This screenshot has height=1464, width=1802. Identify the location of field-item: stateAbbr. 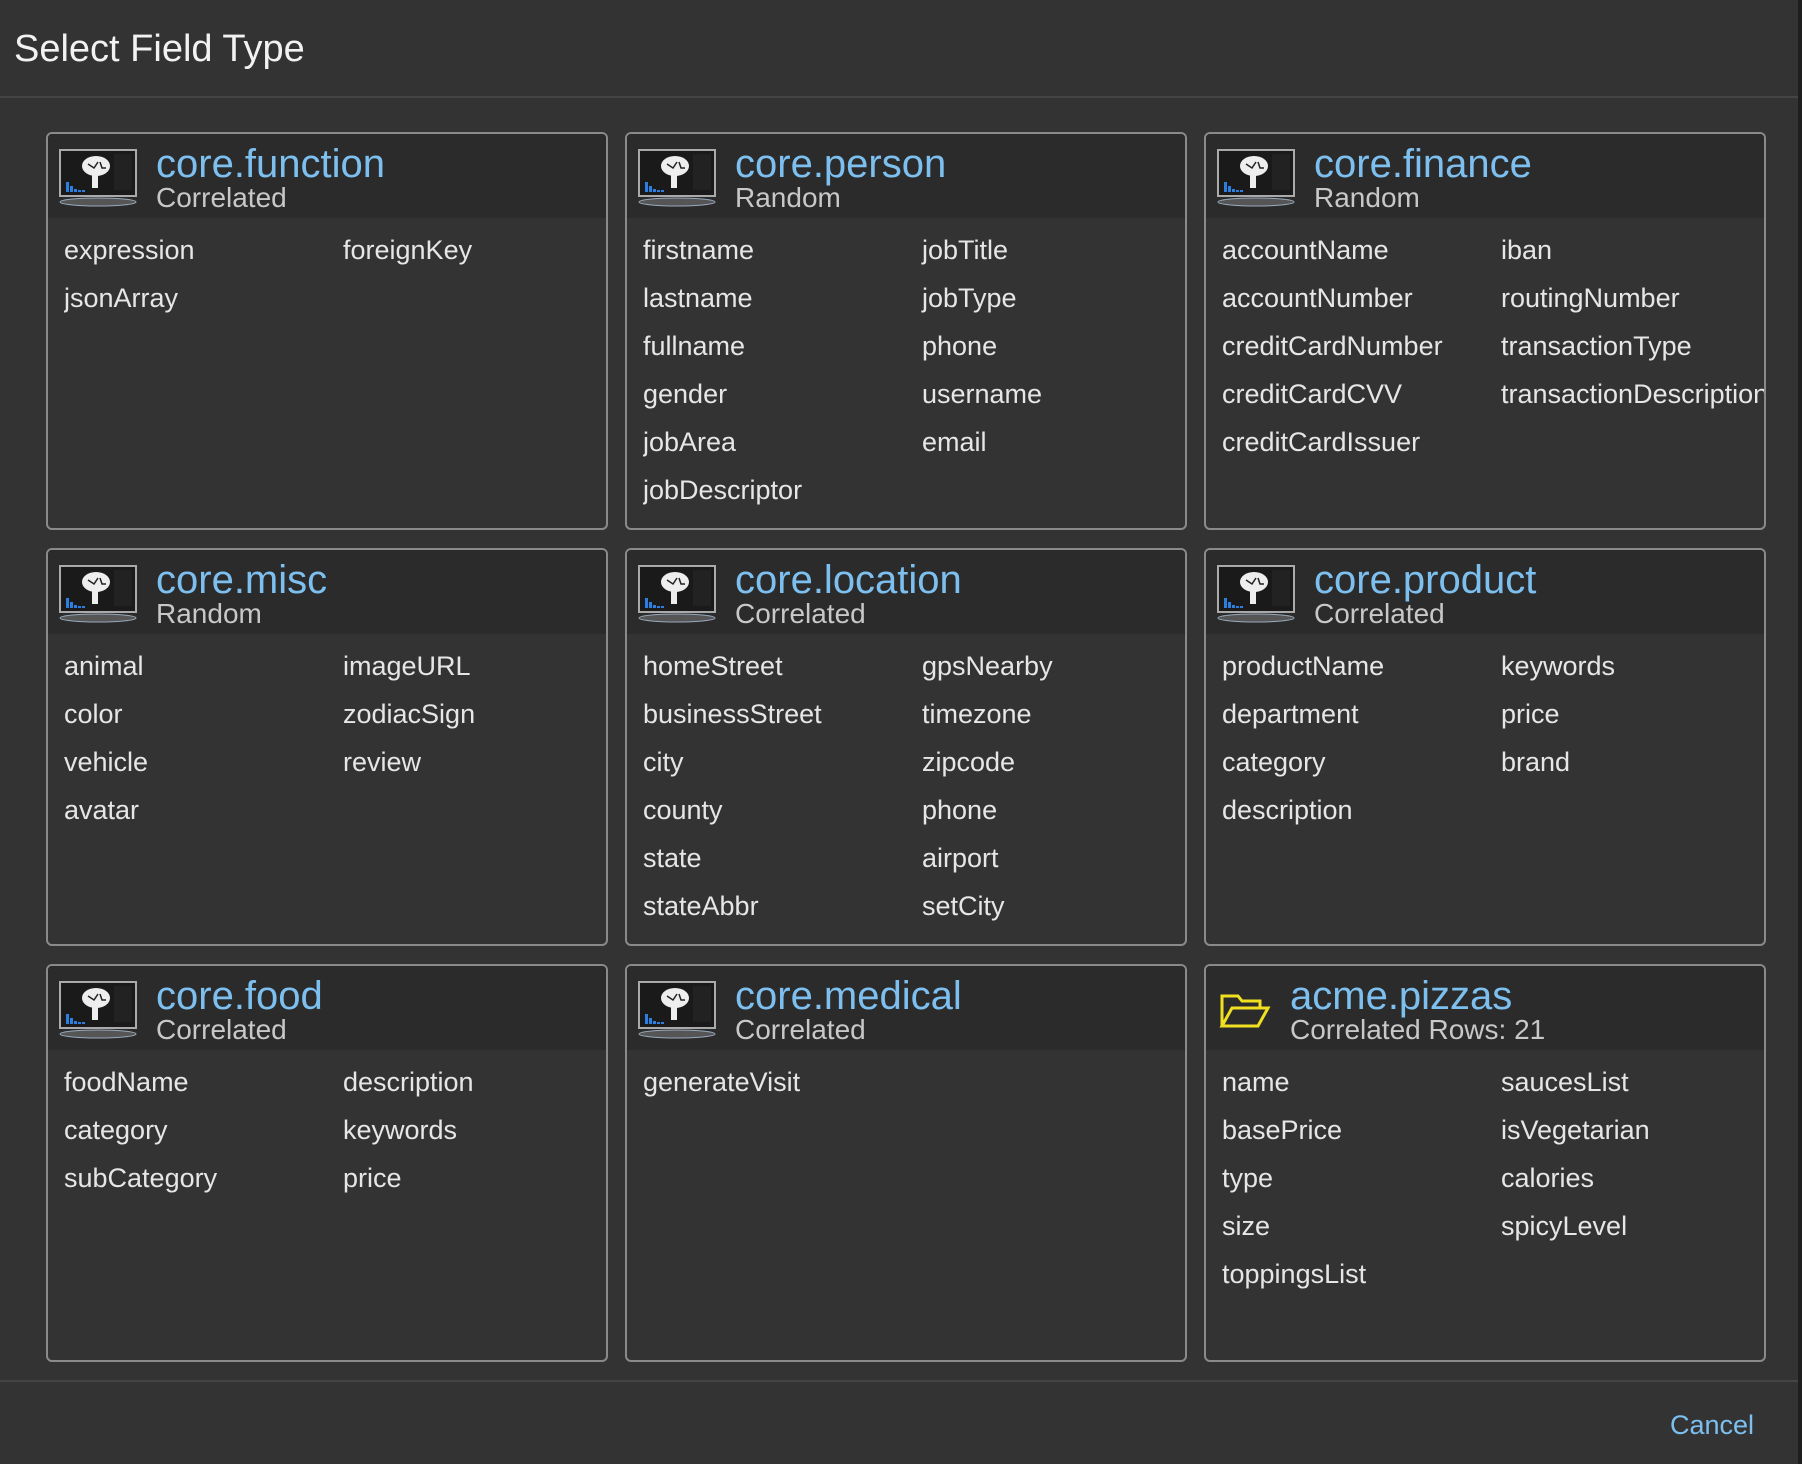
(782, 906).